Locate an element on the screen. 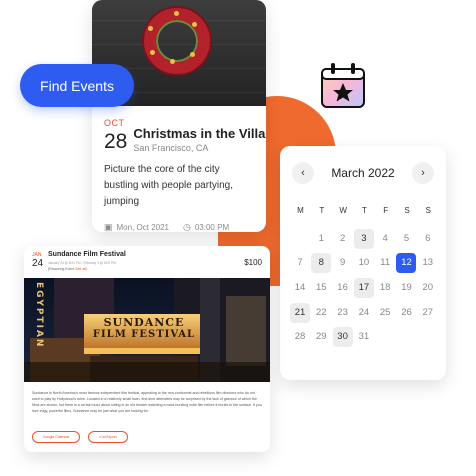  weekday-label: M is located at coordinates (300, 210).